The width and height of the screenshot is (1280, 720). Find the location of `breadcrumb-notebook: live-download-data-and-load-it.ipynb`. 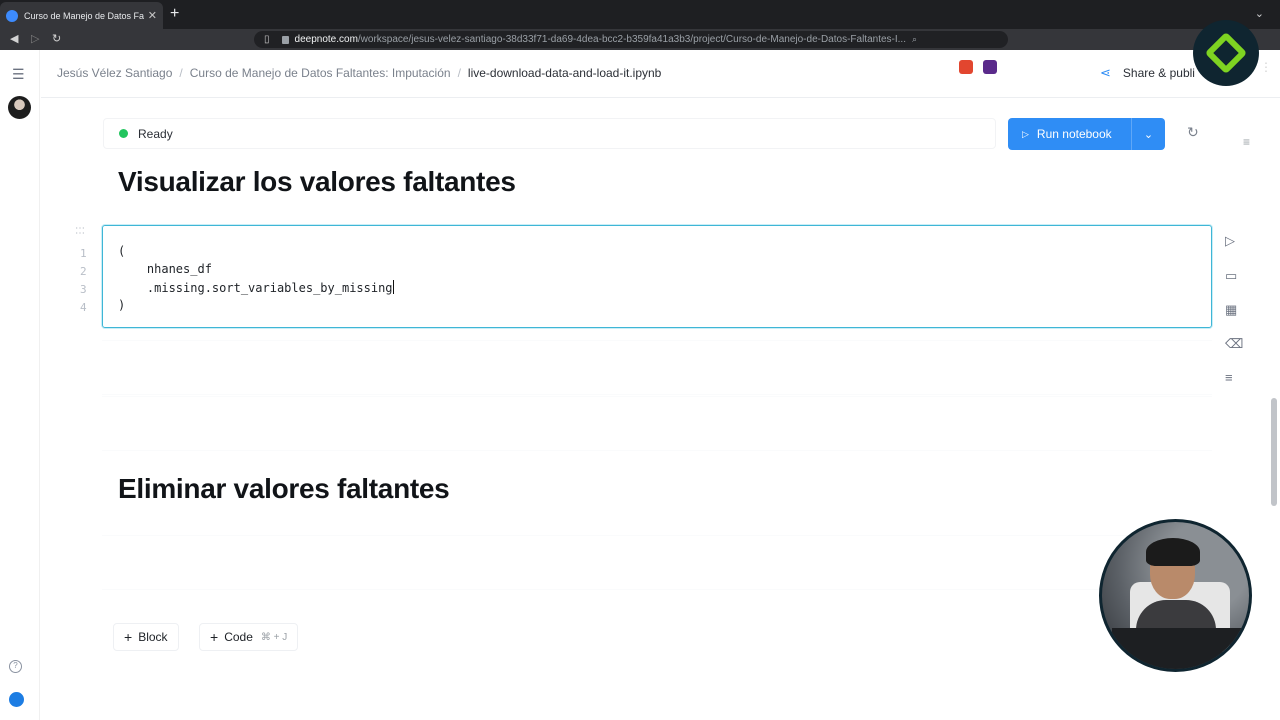

breadcrumb-notebook: live-download-data-and-load-it.ipynb is located at coordinates (564, 73).